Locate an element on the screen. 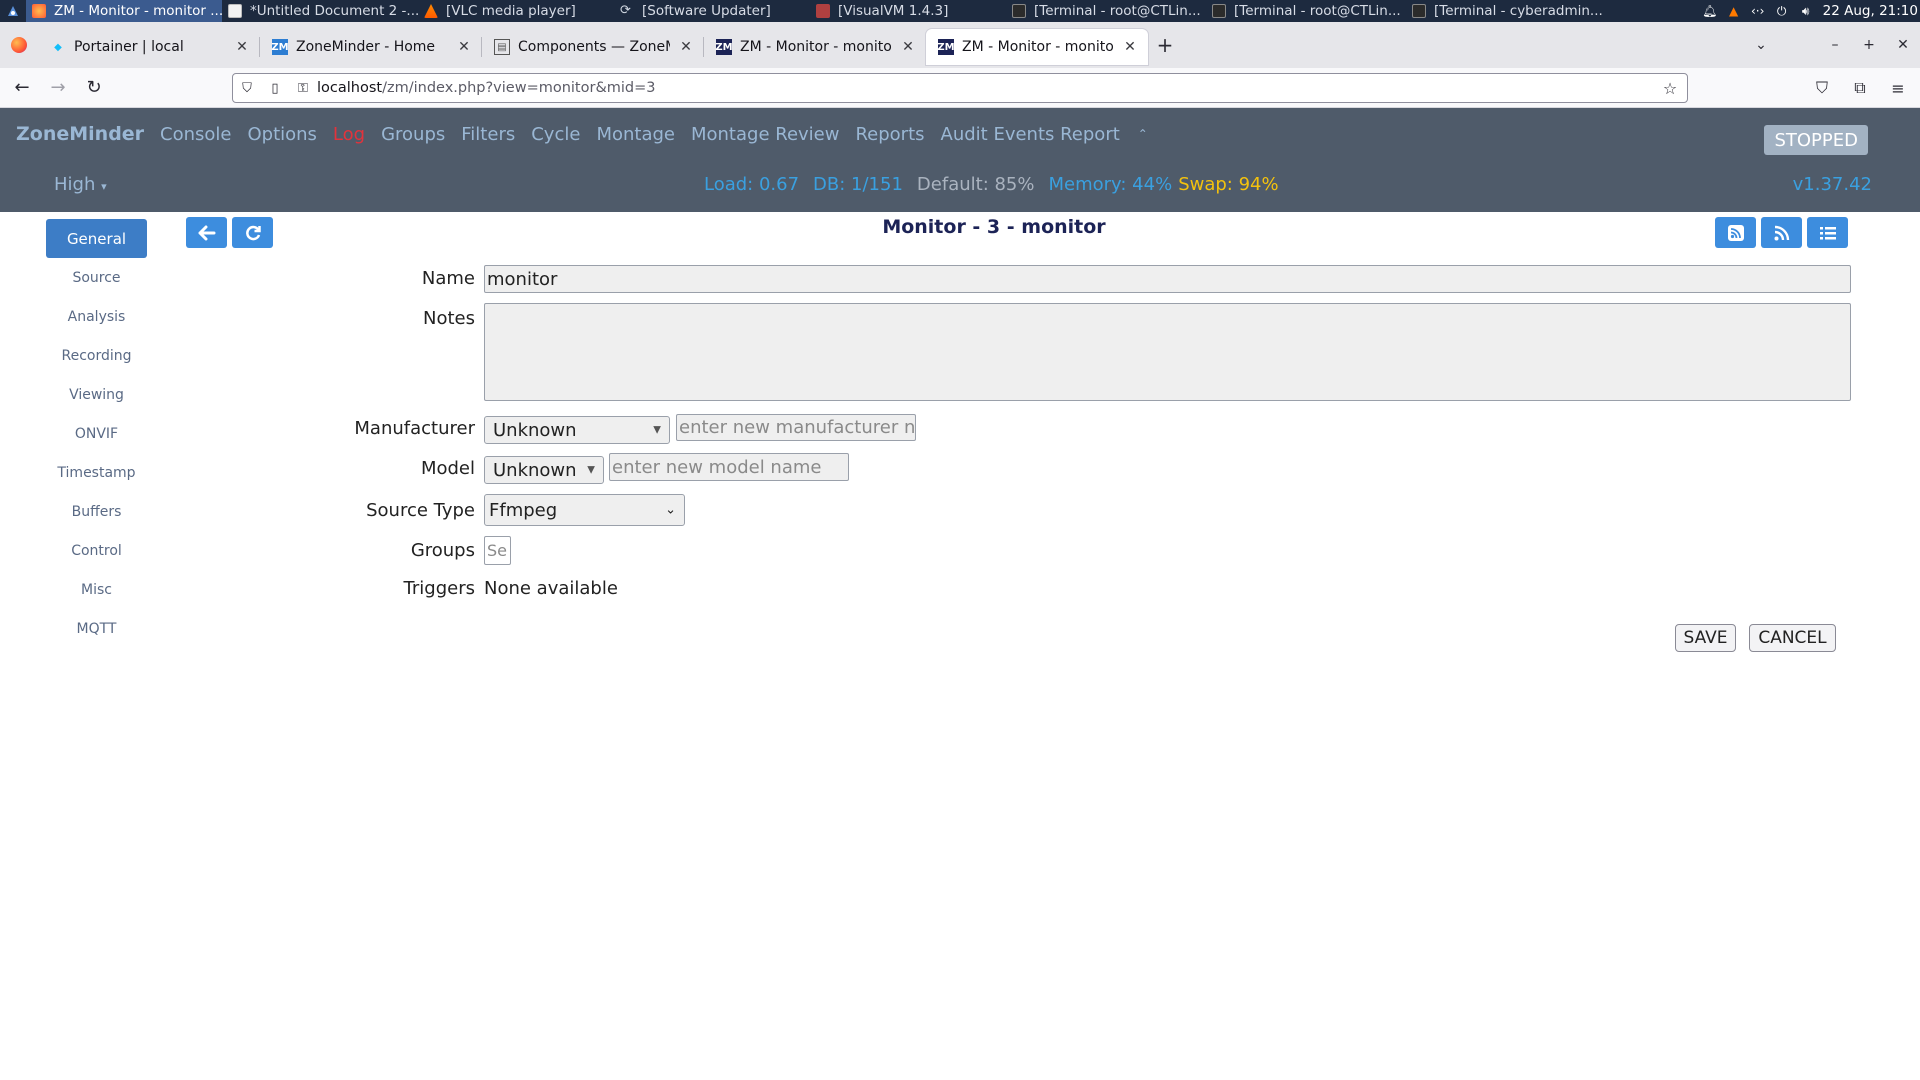  new-manufacturer-input: enter new manufacturer name is located at coordinates (796, 427).